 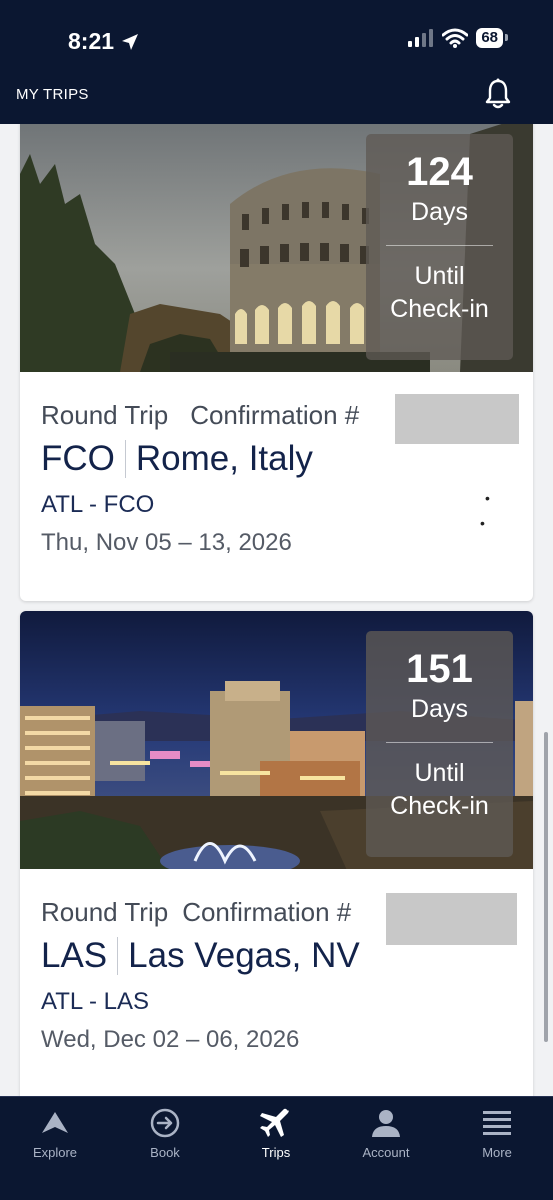 I want to click on tab-book: Book, so click(x=165, y=1133).